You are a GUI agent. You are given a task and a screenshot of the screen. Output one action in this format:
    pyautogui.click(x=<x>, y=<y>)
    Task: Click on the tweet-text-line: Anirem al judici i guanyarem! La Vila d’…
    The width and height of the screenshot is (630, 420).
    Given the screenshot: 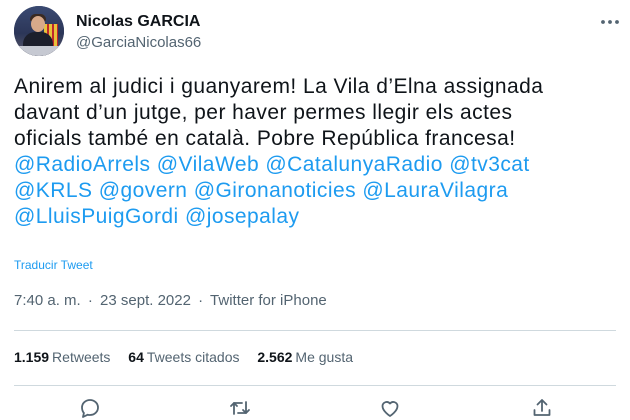 What is the action you would take?
    pyautogui.click(x=279, y=86)
    